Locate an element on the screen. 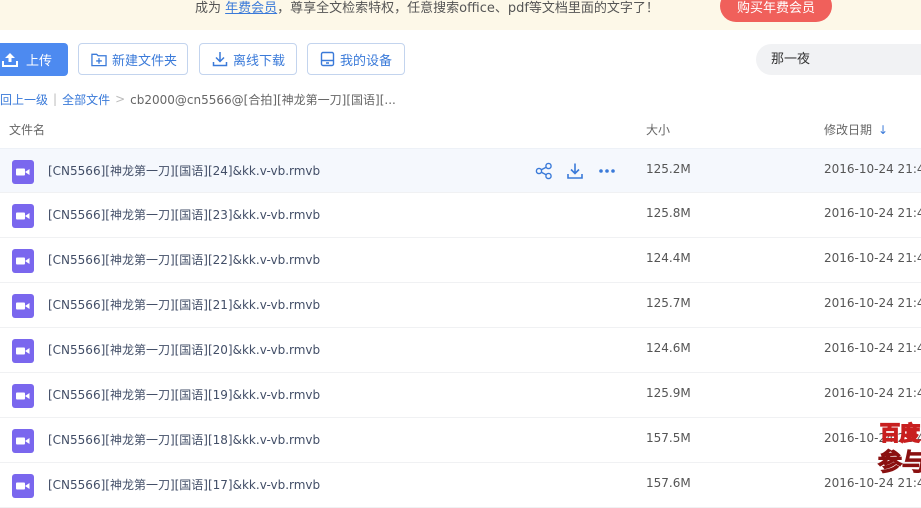 Image resolution: width=921 pixels, height=508 pixels. file-size: 125.9M is located at coordinates (668, 393).